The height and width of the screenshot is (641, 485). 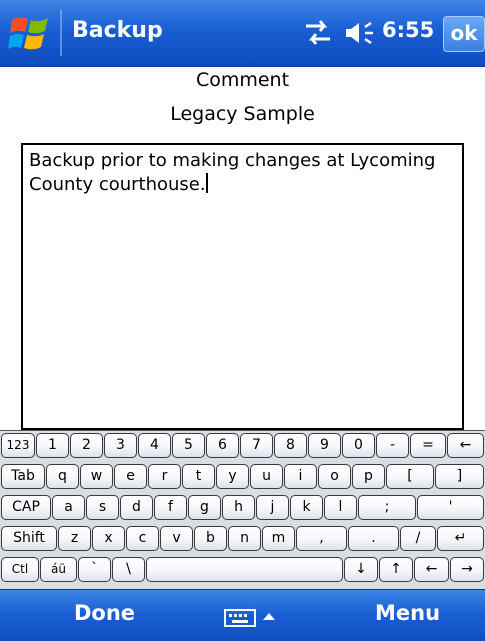 I want to click on key-d: d, so click(x=136, y=507).